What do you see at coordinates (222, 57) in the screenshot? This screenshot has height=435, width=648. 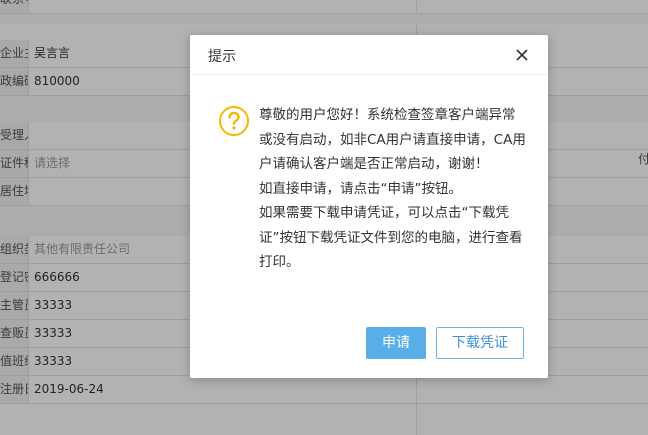 I see `dialog-title: 提示` at bounding box center [222, 57].